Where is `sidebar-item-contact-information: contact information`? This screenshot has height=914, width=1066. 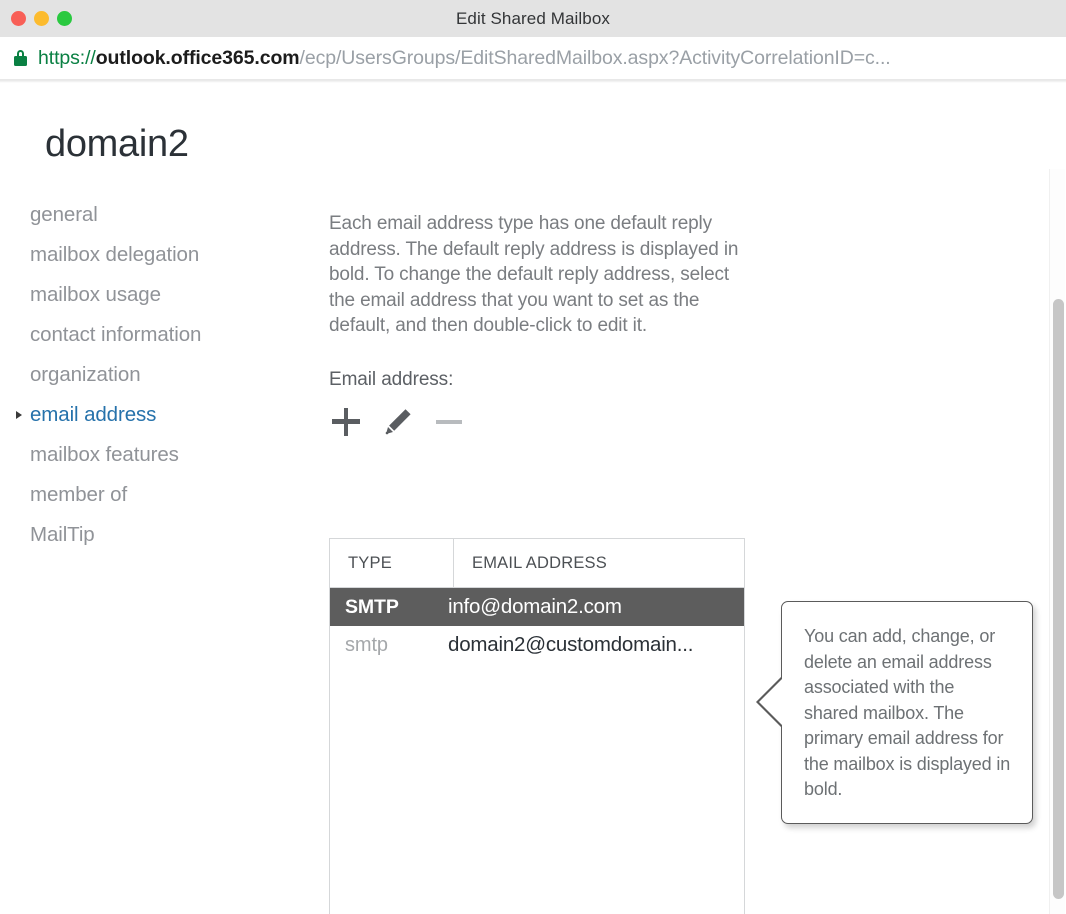 sidebar-item-contact-information: contact information is located at coordinates (155, 335).